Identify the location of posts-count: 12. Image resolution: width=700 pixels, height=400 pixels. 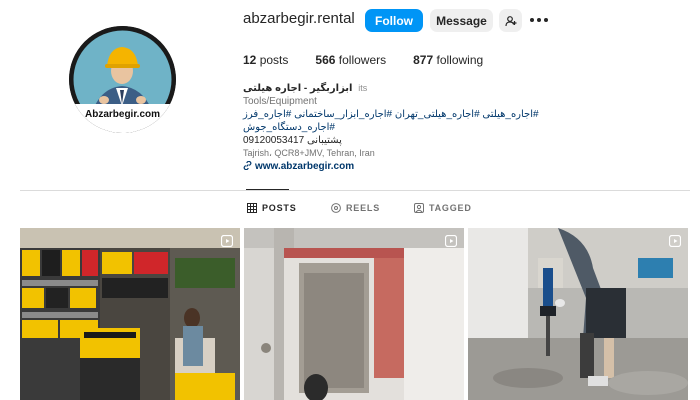
(250, 60).